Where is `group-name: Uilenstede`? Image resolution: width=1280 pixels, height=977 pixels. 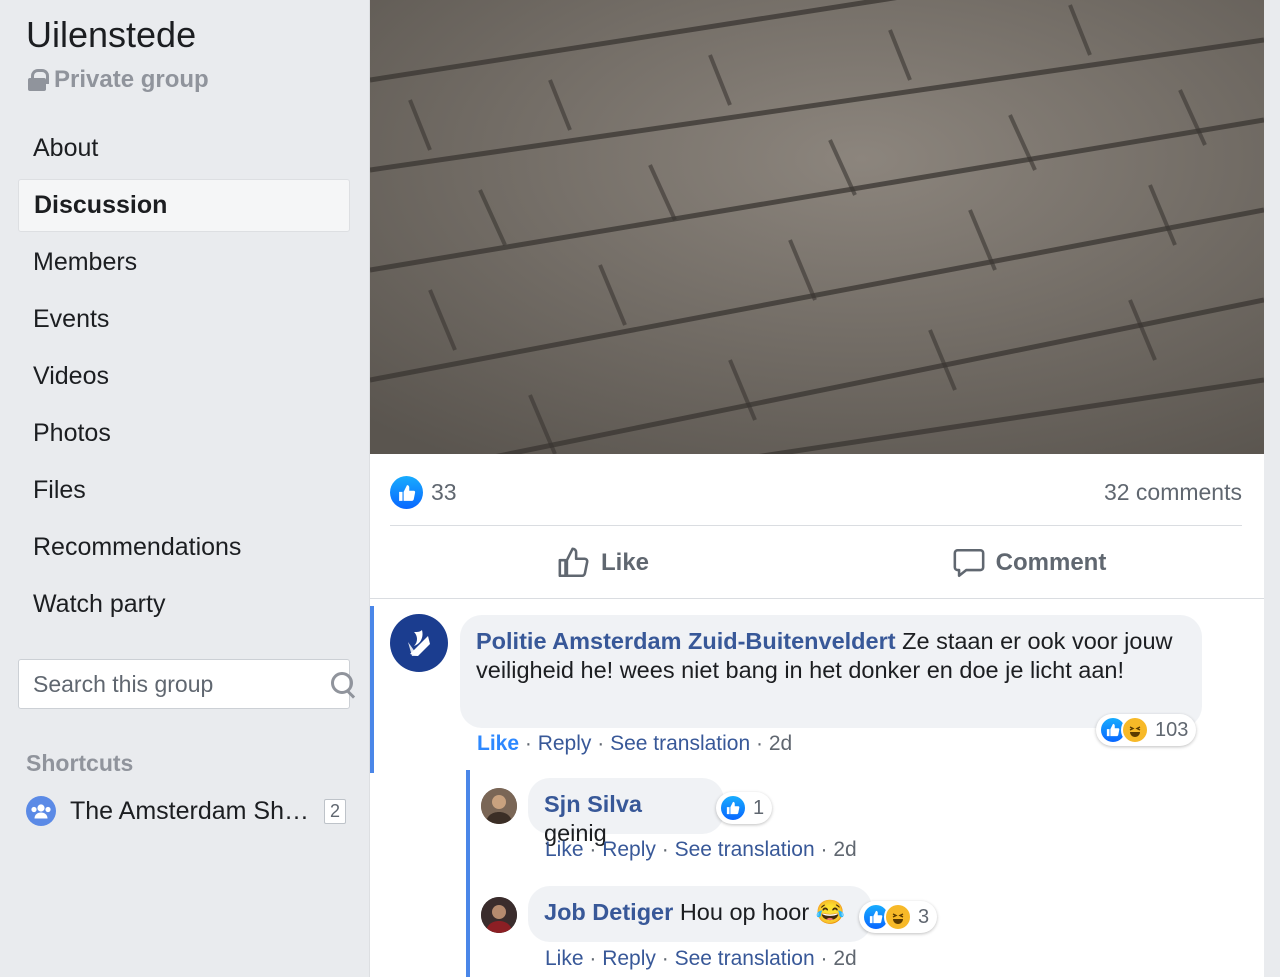 group-name: Uilenstede is located at coordinates (111, 35).